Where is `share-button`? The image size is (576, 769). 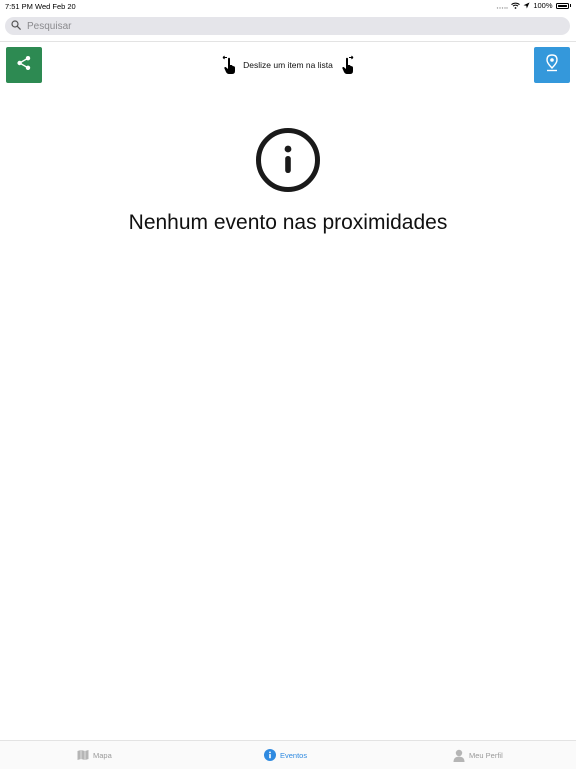
share-button is located at coordinates (24, 65).